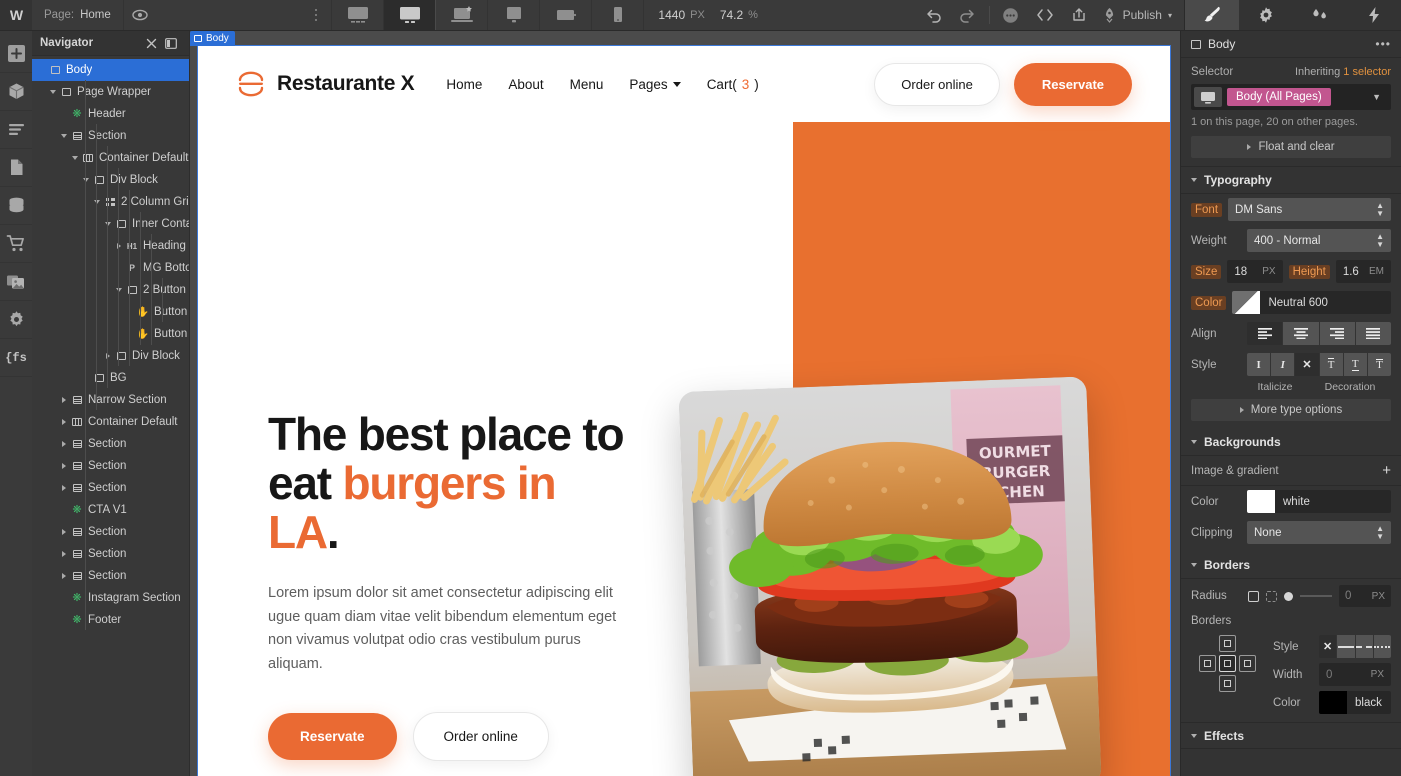  What do you see at coordinates (1346, 646) in the screenshot?
I see `border-solid-icon` at bounding box center [1346, 646].